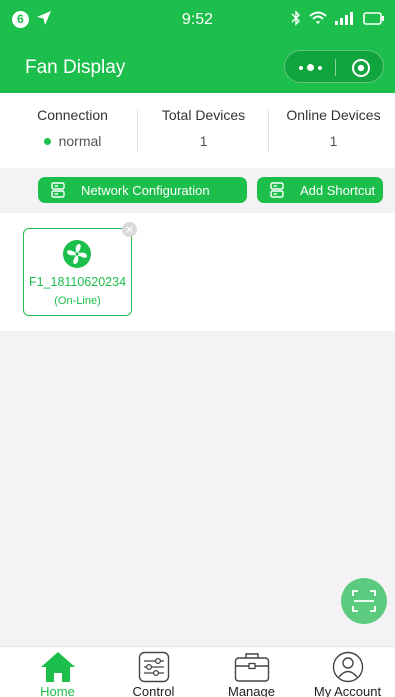  I want to click on stat-online-devices: Online Devices 1, so click(331, 130).